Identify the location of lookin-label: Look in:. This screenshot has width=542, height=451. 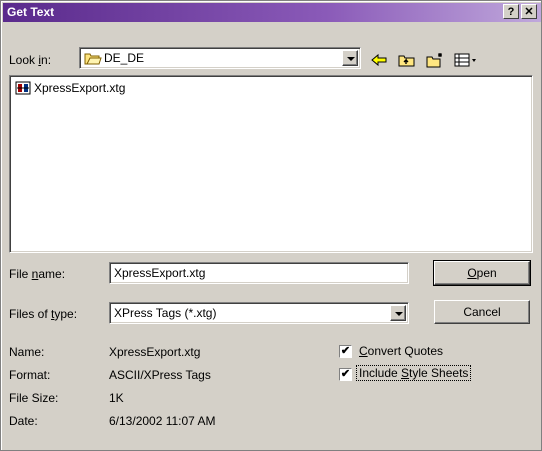
(30, 60).